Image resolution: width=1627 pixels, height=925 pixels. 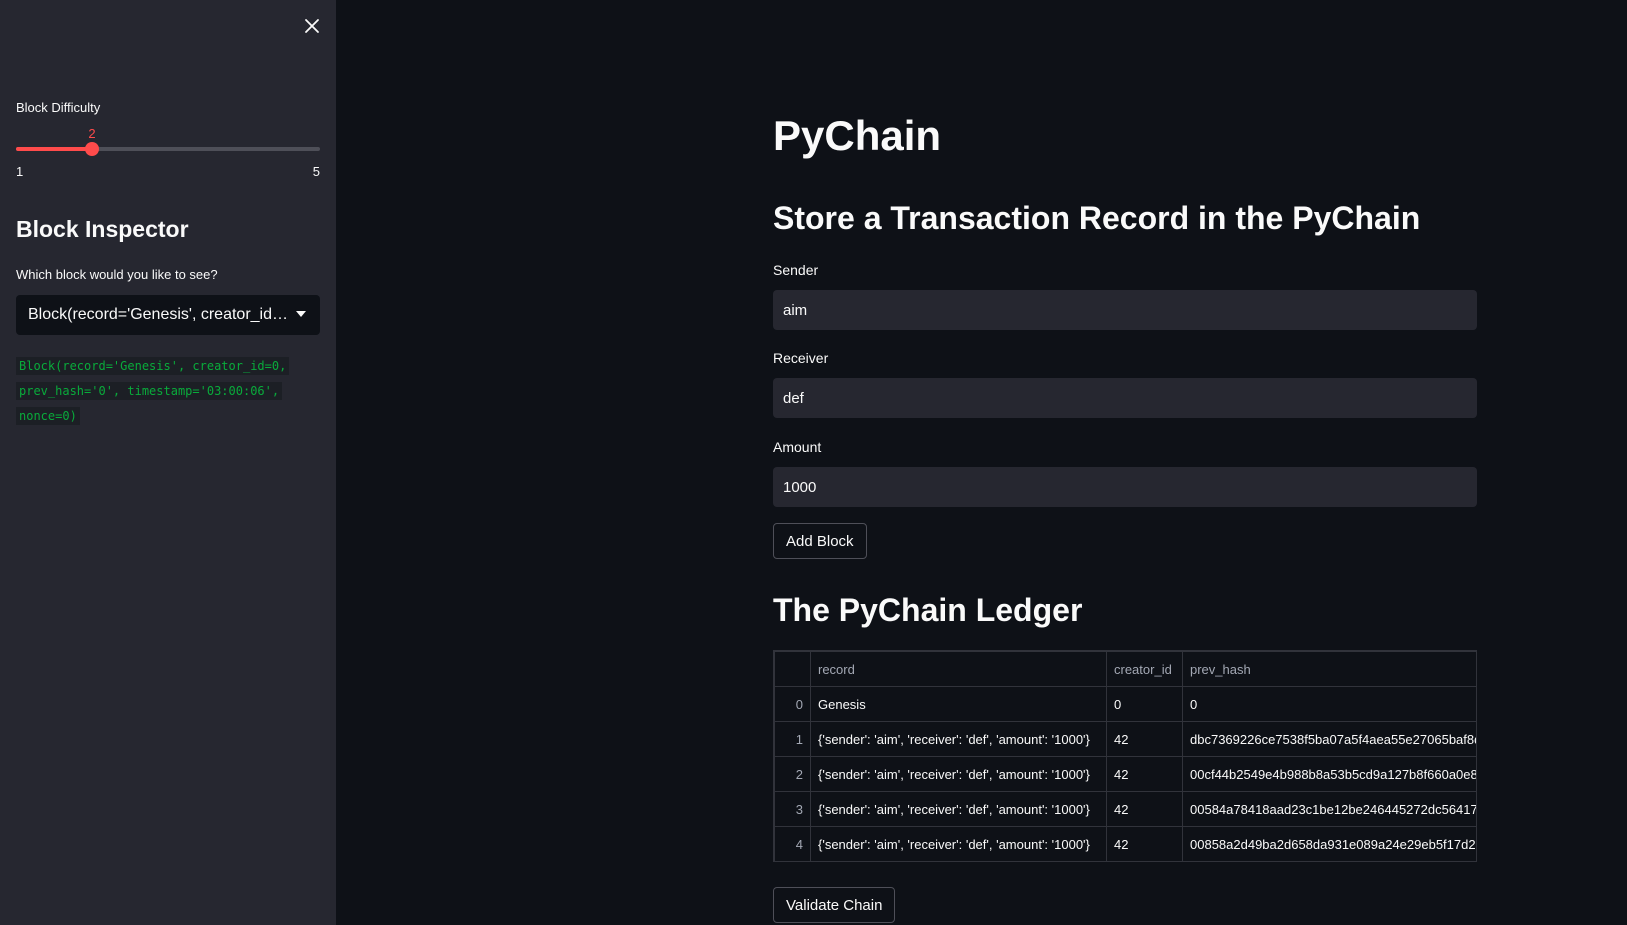 What do you see at coordinates (792, 669) in the screenshot?
I see `column-header` at bounding box center [792, 669].